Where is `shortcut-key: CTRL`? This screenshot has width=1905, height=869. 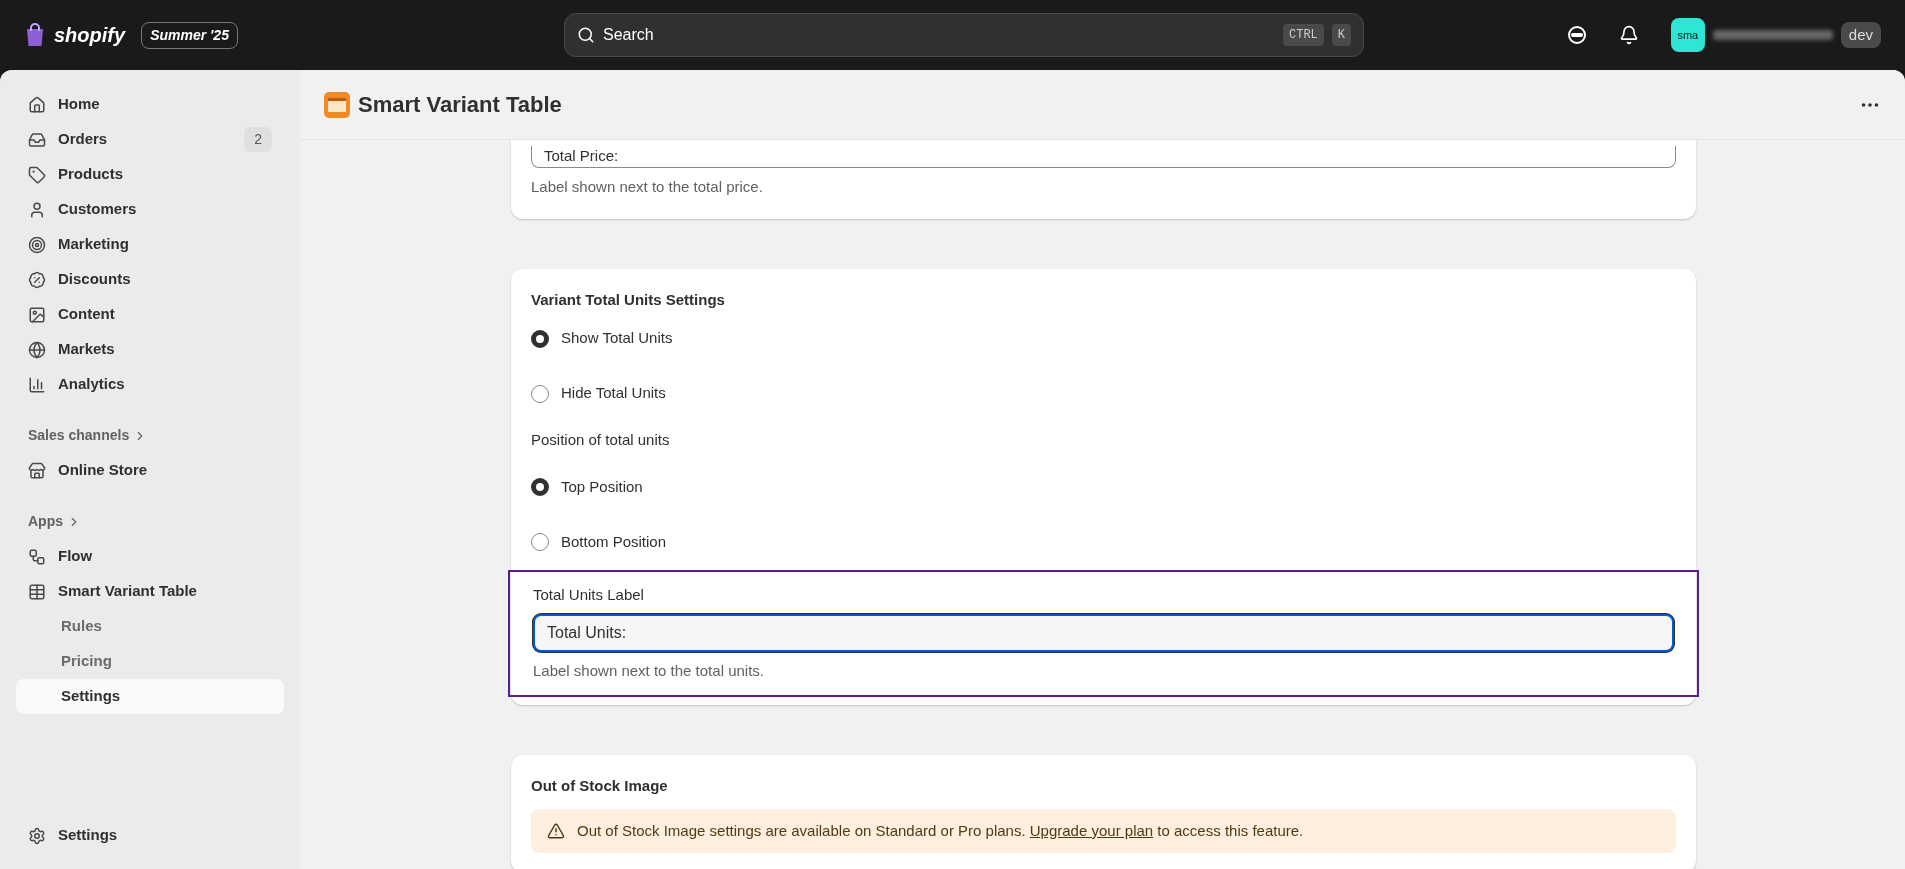 shortcut-key: CTRL is located at coordinates (1303, 35).